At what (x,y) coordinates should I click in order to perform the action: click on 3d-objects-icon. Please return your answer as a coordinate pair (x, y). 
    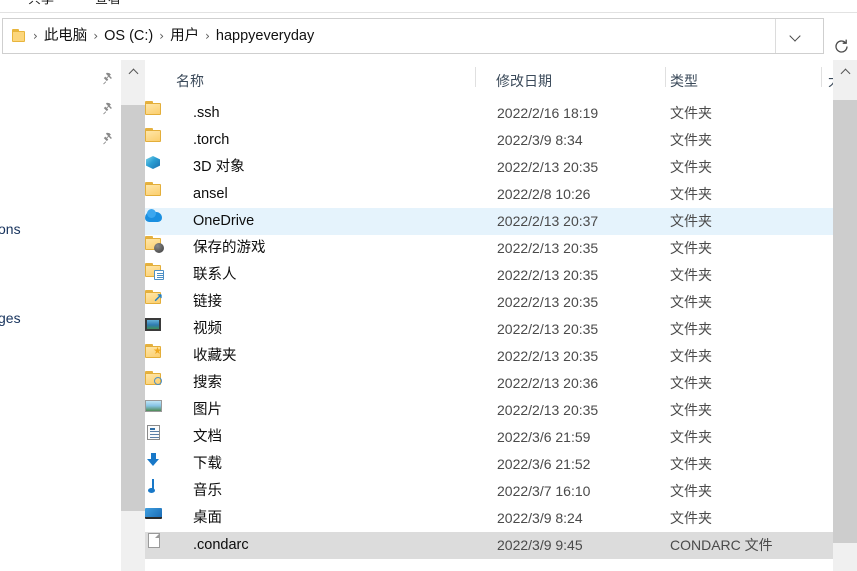
    Looking at the image, I should click on (154, 162).